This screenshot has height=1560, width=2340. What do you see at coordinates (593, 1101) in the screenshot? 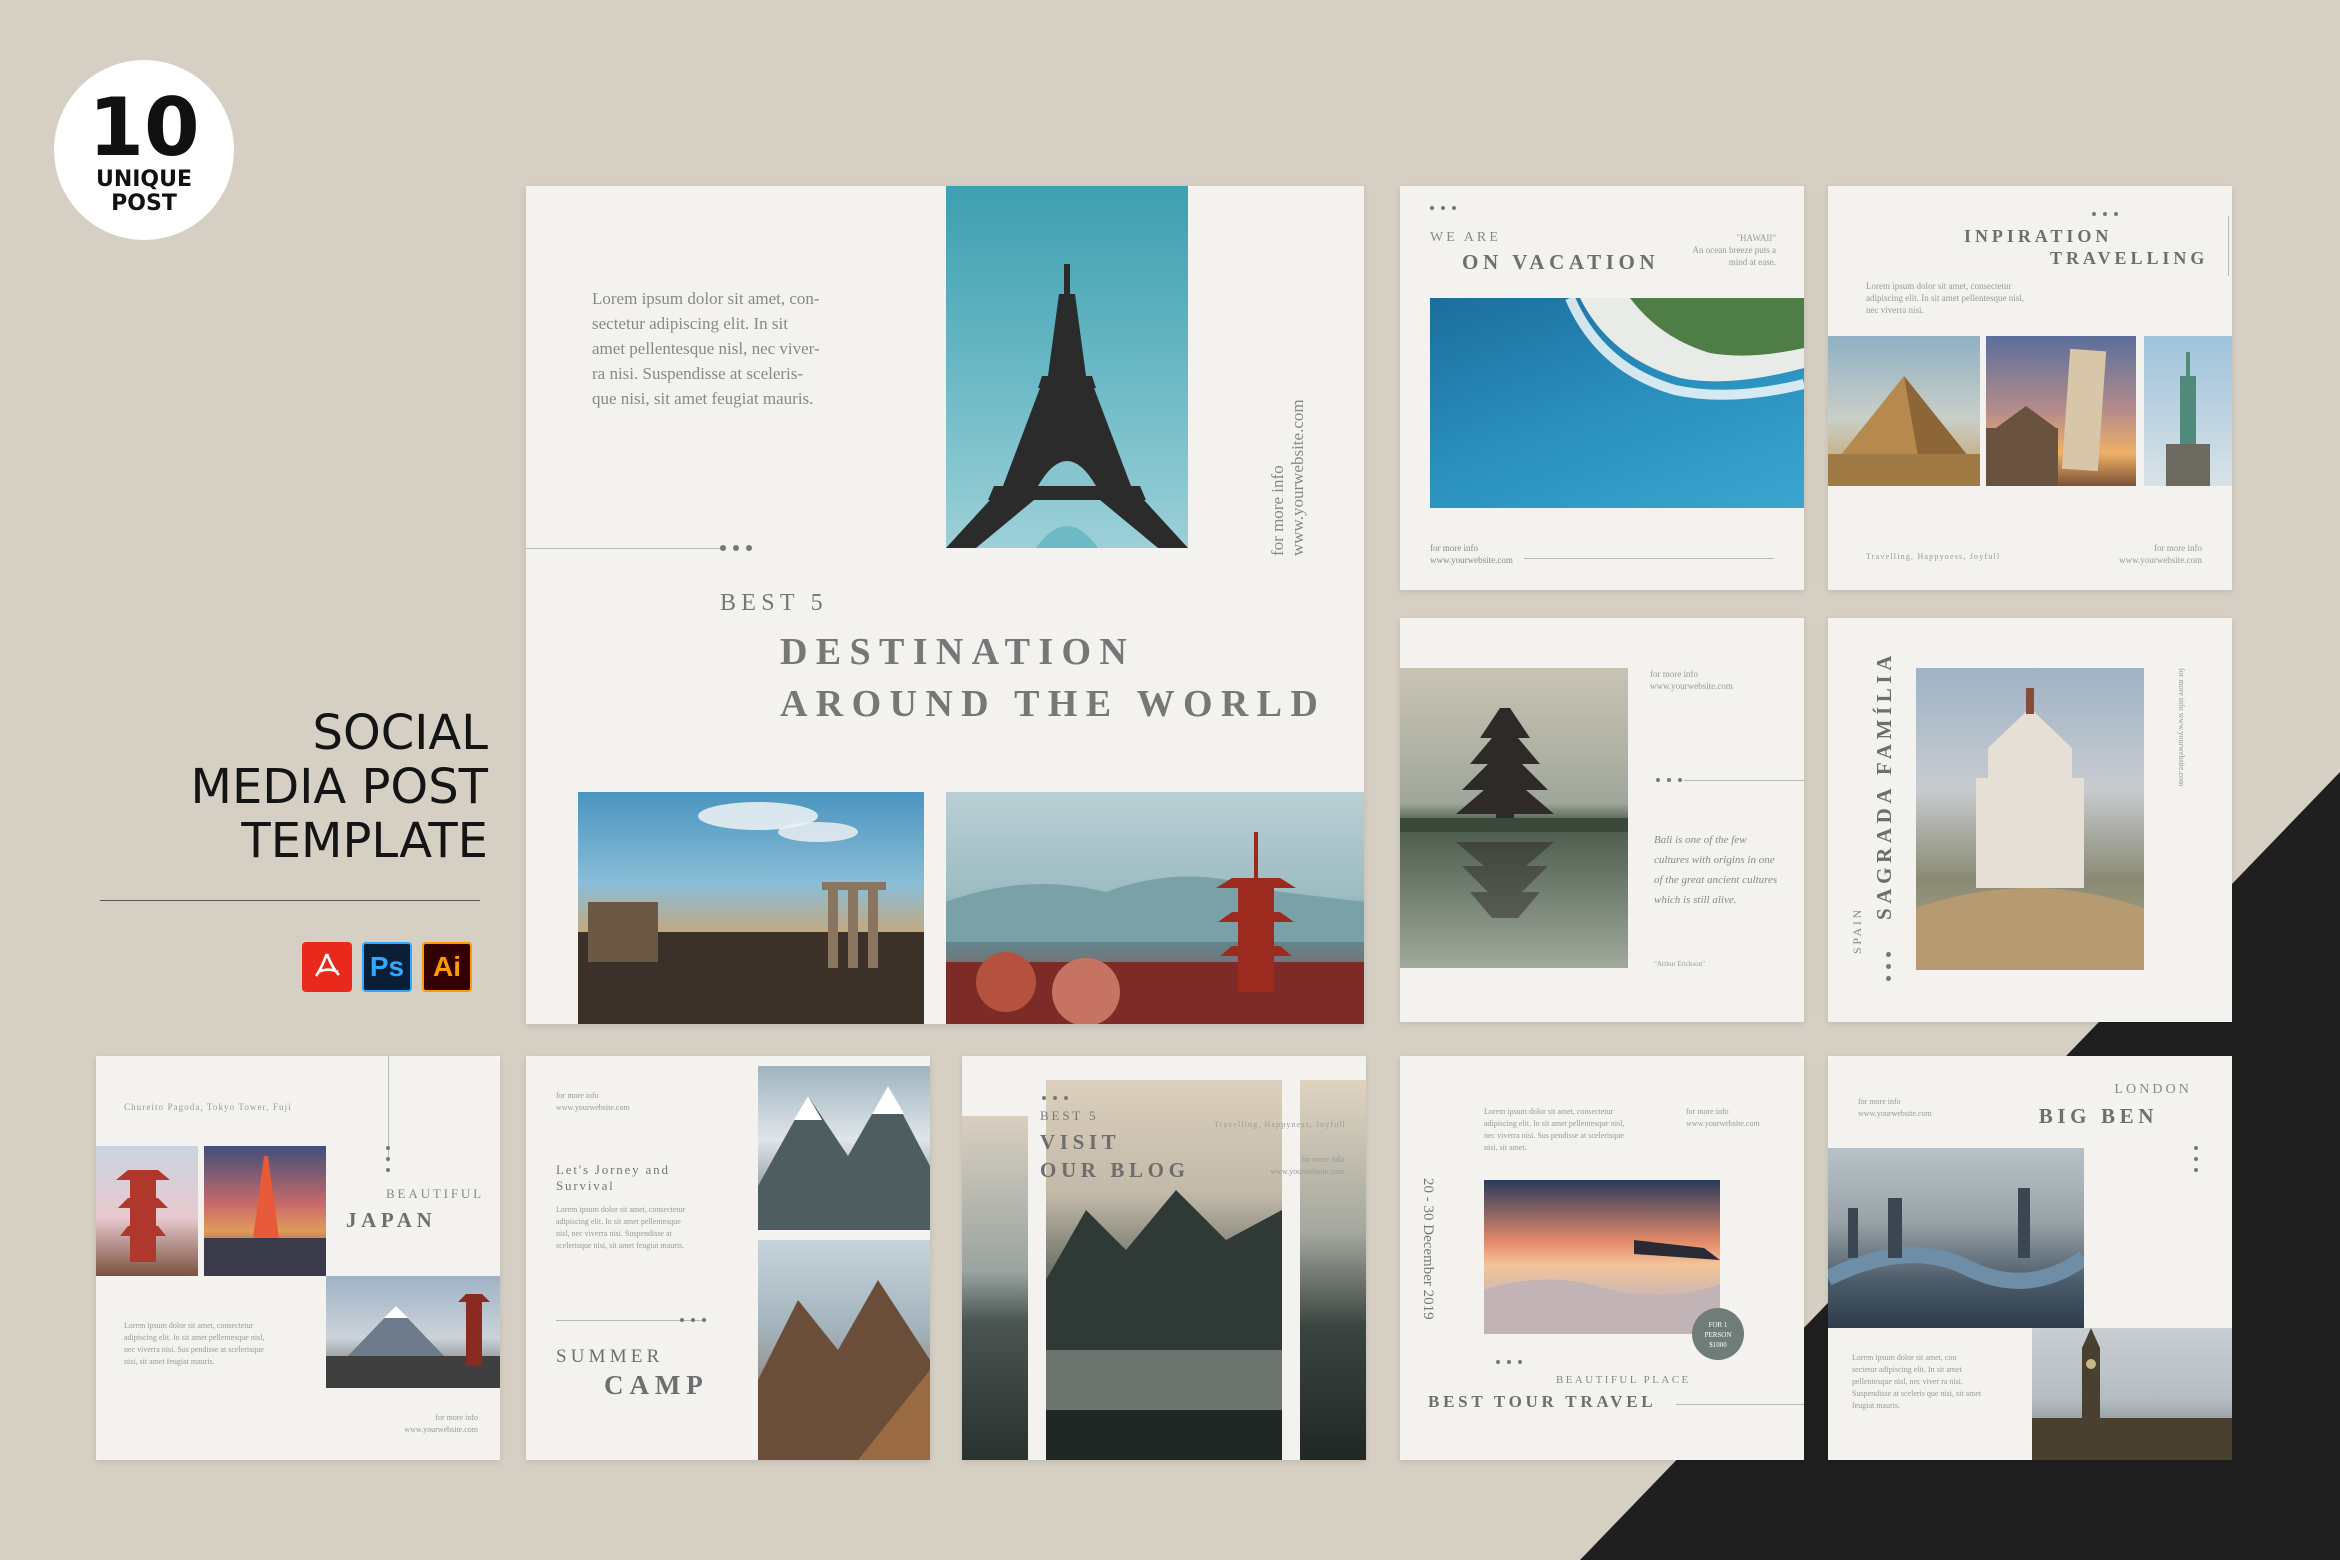
I see `camp-info: for more info www.yourwebsite.com` at bounding box center [593, 1101].